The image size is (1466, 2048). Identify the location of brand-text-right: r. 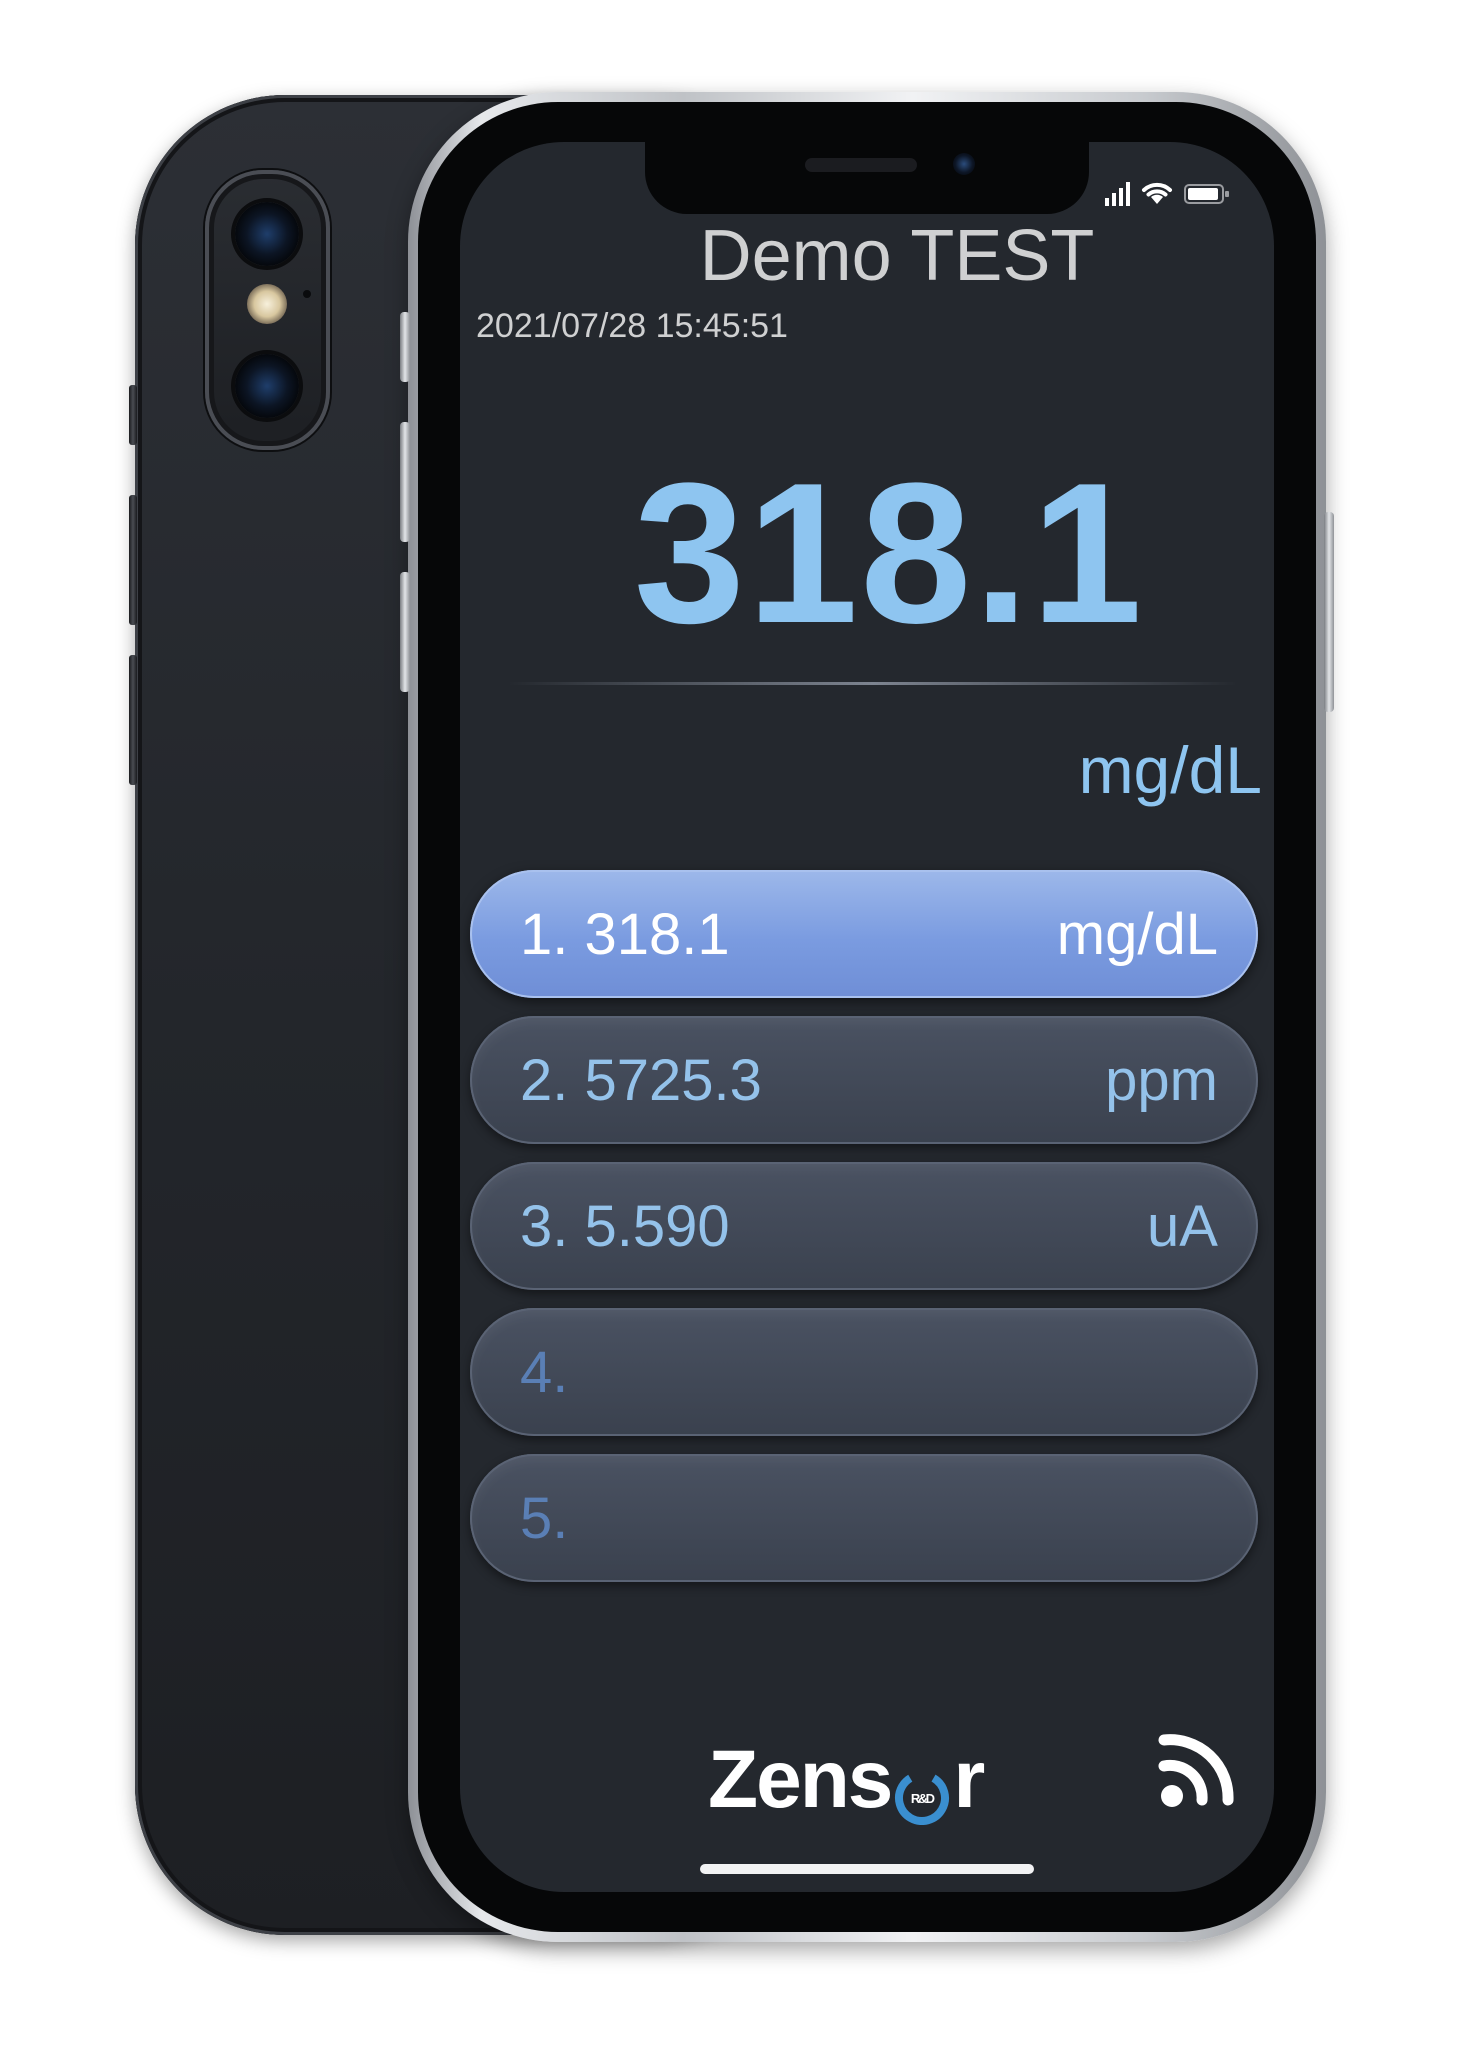
(969, 1779).